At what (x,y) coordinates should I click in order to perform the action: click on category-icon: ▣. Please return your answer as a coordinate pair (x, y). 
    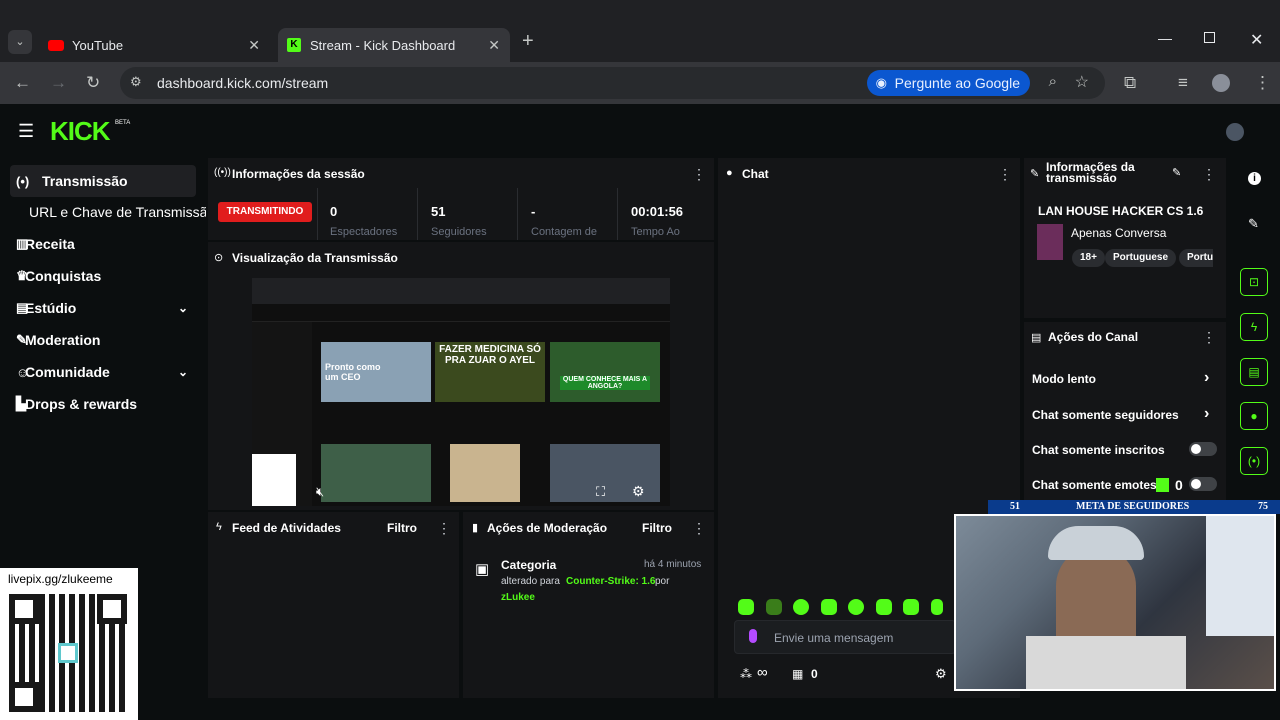
    Looking at the image, I should click on (482, 569).